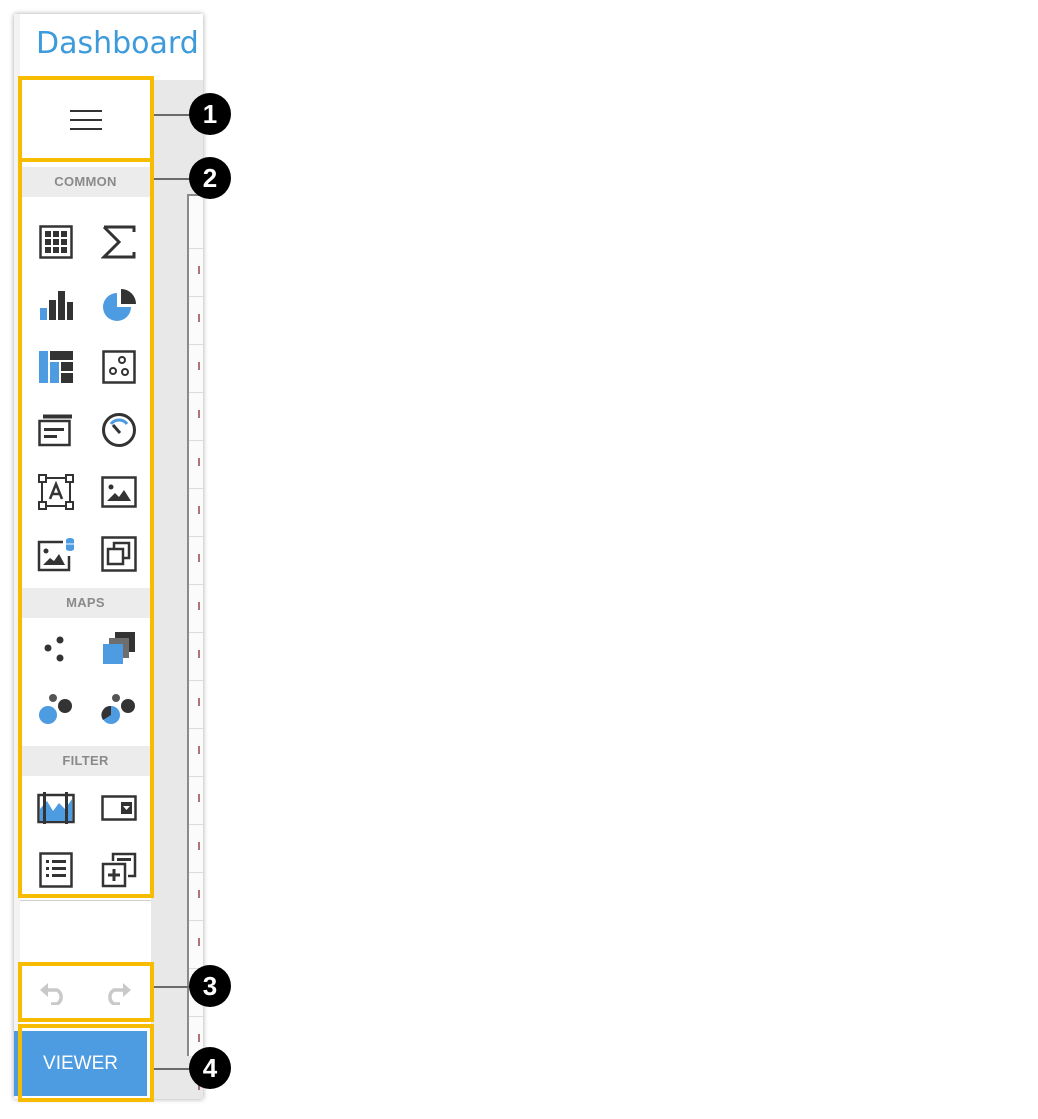 The image size is (1038, 1119). I want to click on callout-badge-4: 4, so click(210, 1068).